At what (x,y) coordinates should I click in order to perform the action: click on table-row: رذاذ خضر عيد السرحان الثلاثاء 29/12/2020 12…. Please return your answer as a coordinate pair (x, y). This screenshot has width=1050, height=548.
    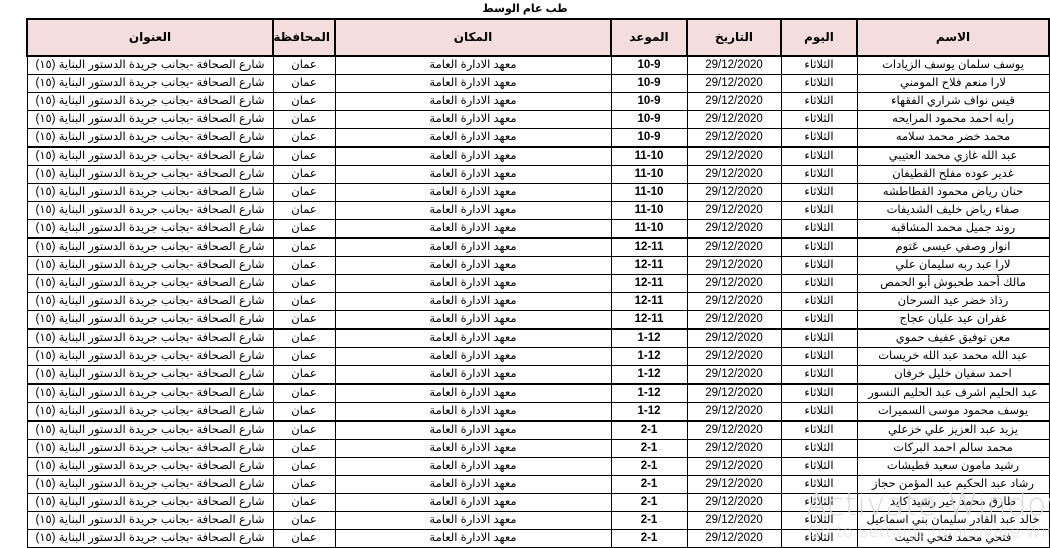
    Looking at the image, I should click on (538, 301).